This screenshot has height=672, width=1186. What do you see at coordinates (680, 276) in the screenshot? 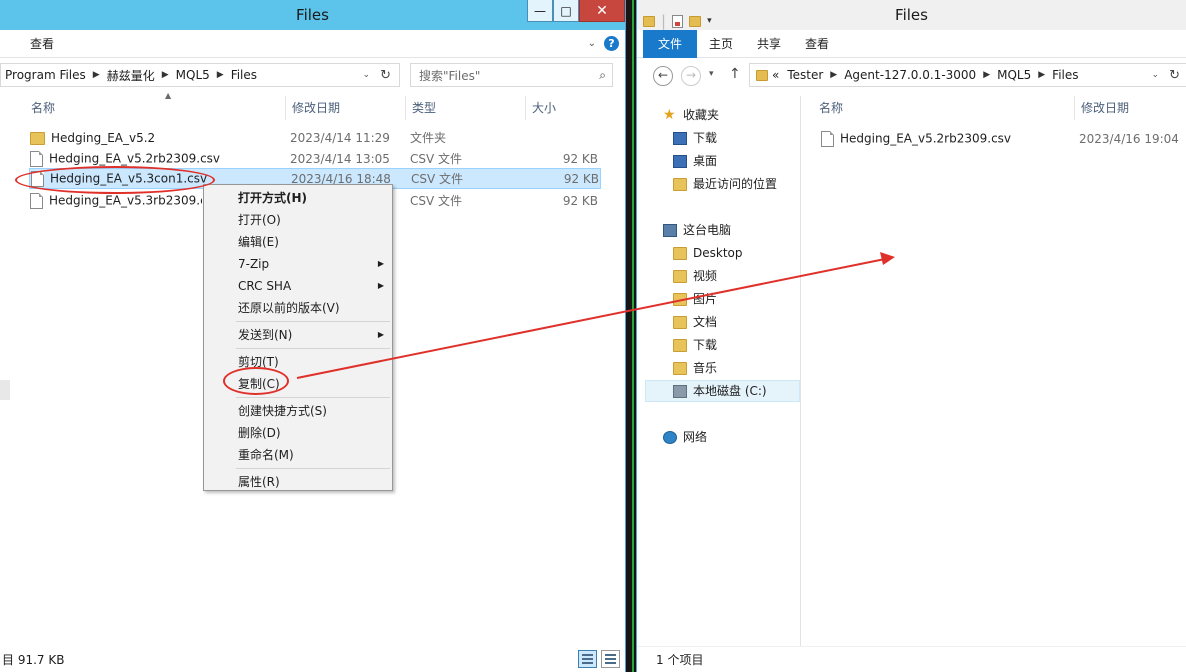
I see `video-folder-icon` at bounding box center [680, 276].